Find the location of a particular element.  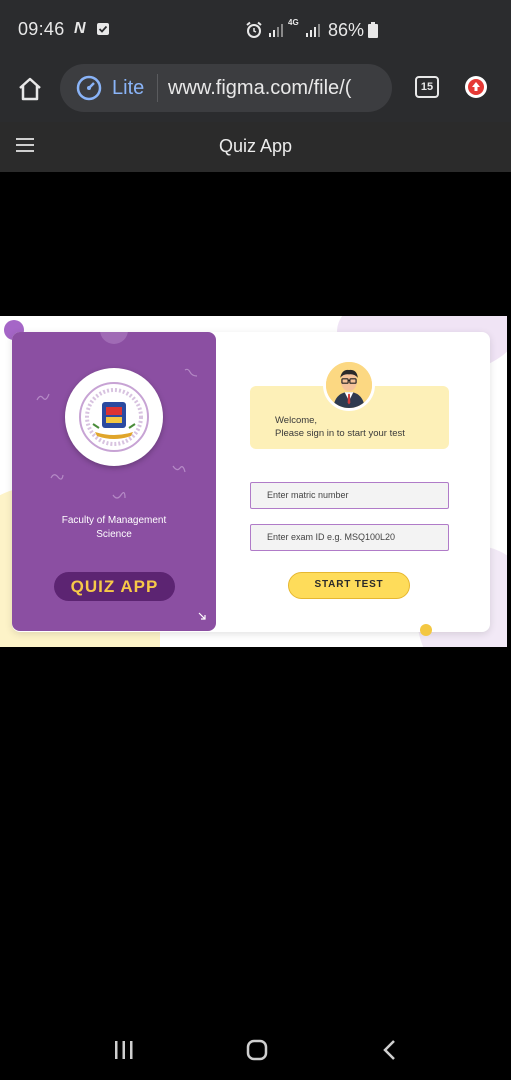

home-nav-icon is located at coordinates (257, 1050).